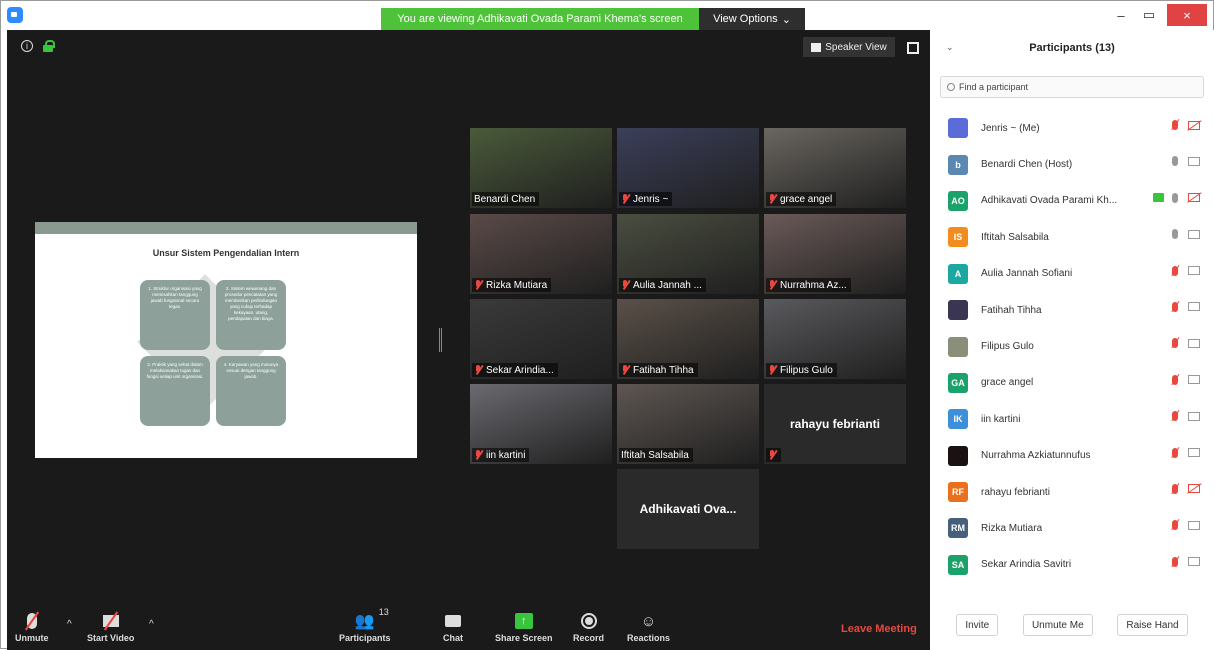  Describe the element at coordinates (32, 626) in the screenshot. I see `unmute-button: Unmute` at that location.